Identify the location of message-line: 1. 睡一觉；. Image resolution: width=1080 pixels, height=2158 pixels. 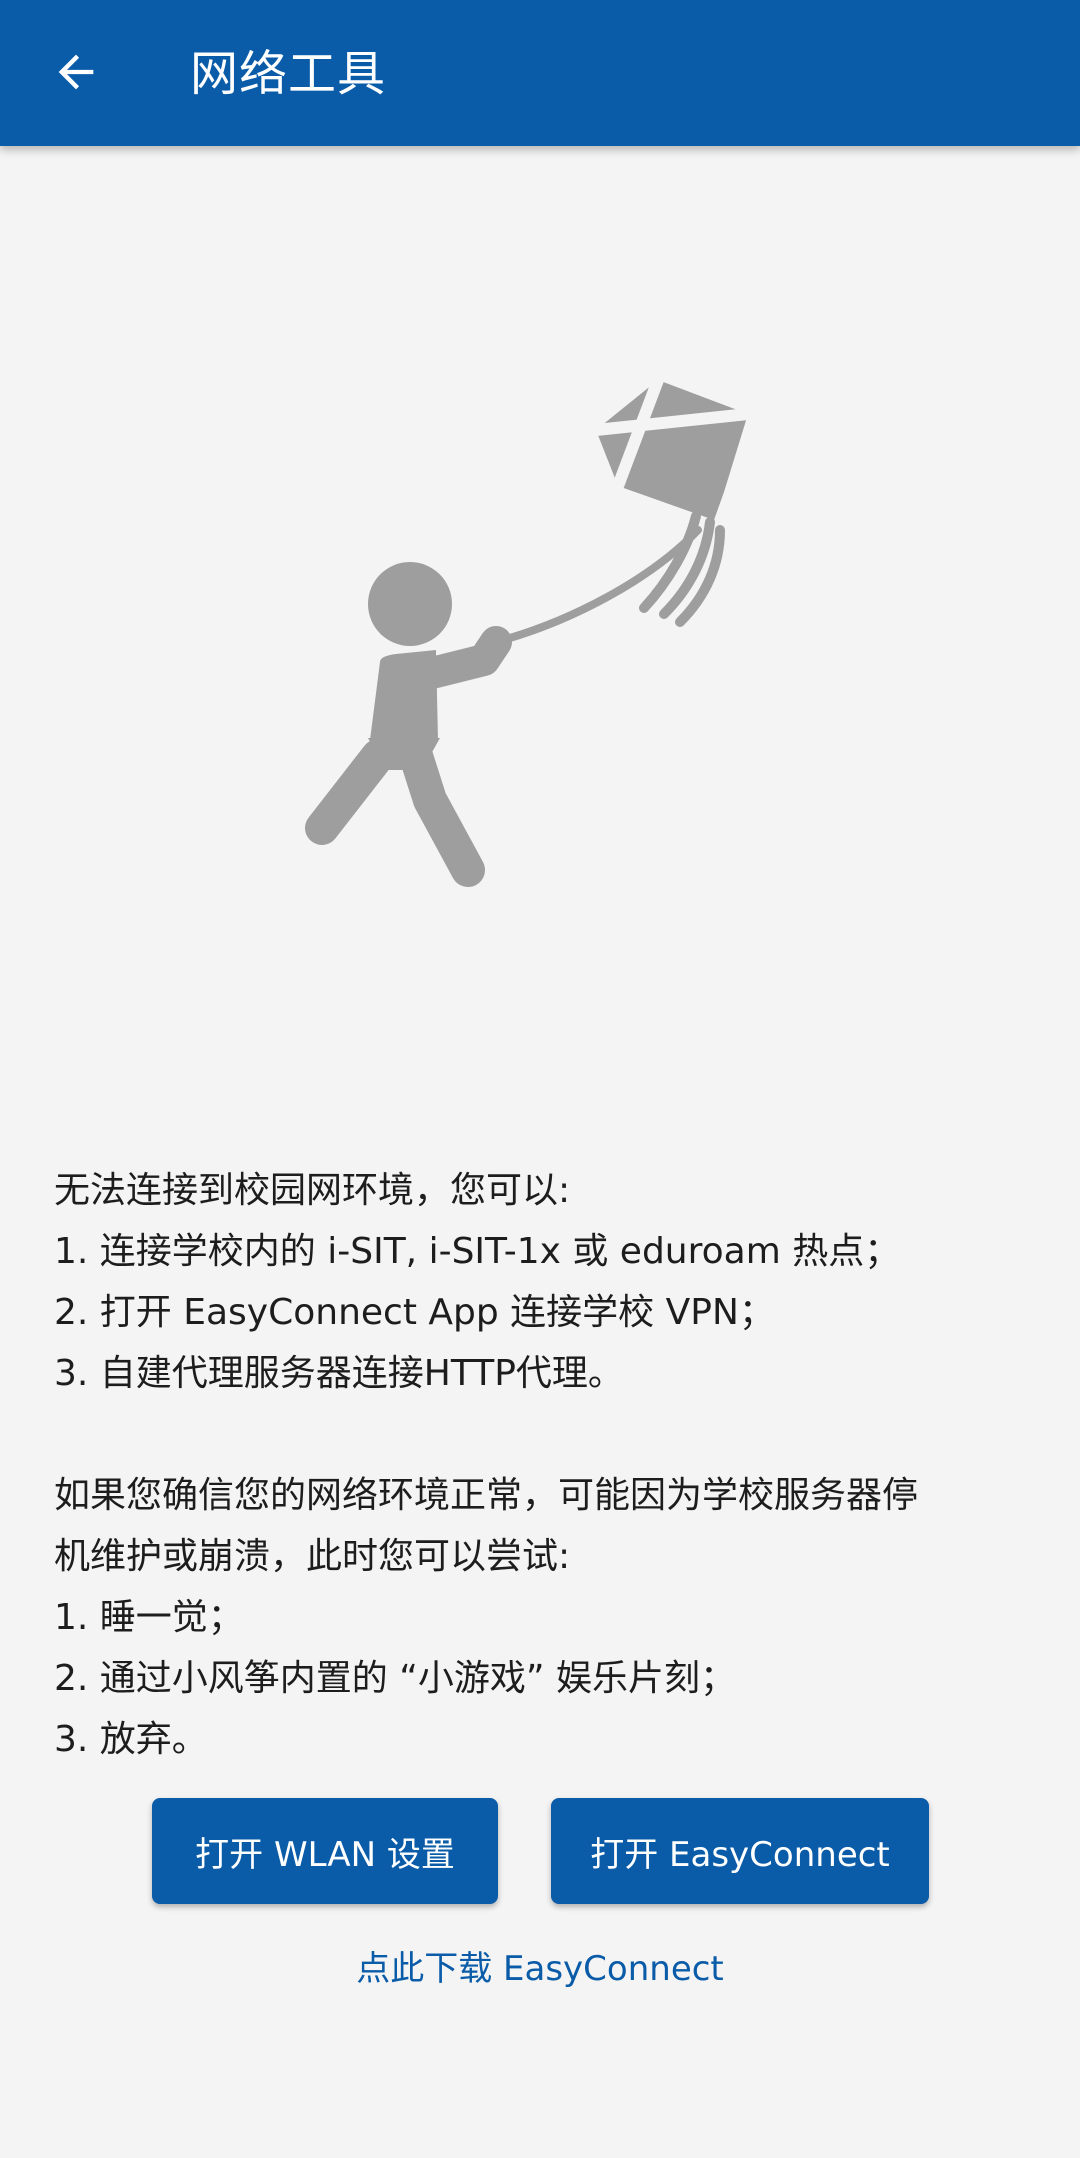
(149, 1617).